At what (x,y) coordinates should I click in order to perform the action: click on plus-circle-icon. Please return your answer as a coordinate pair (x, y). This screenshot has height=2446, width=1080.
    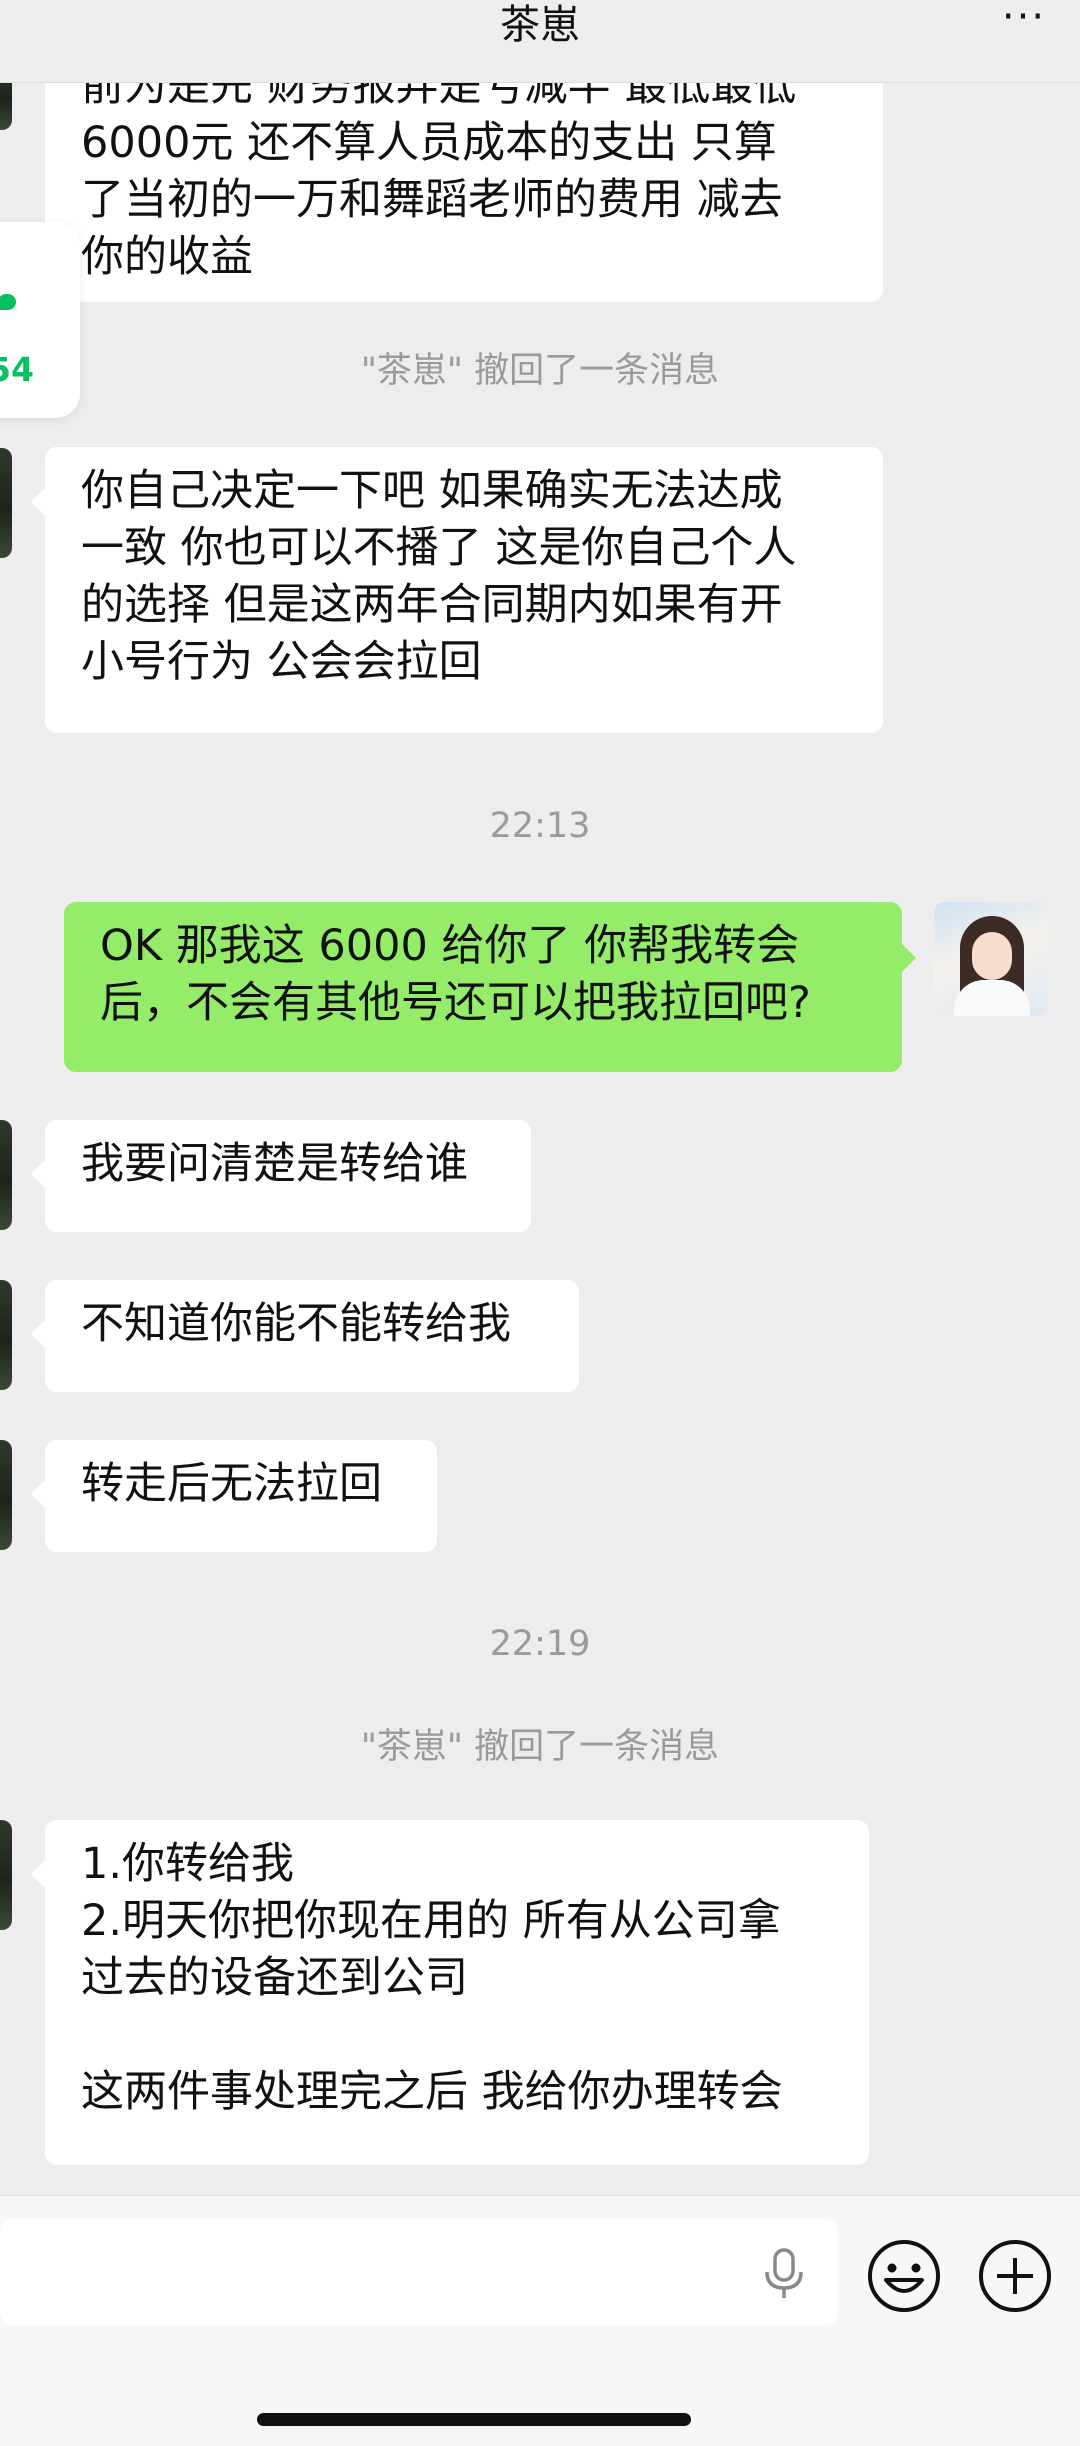
    Looking at the image, I should click on (1015, 2276).